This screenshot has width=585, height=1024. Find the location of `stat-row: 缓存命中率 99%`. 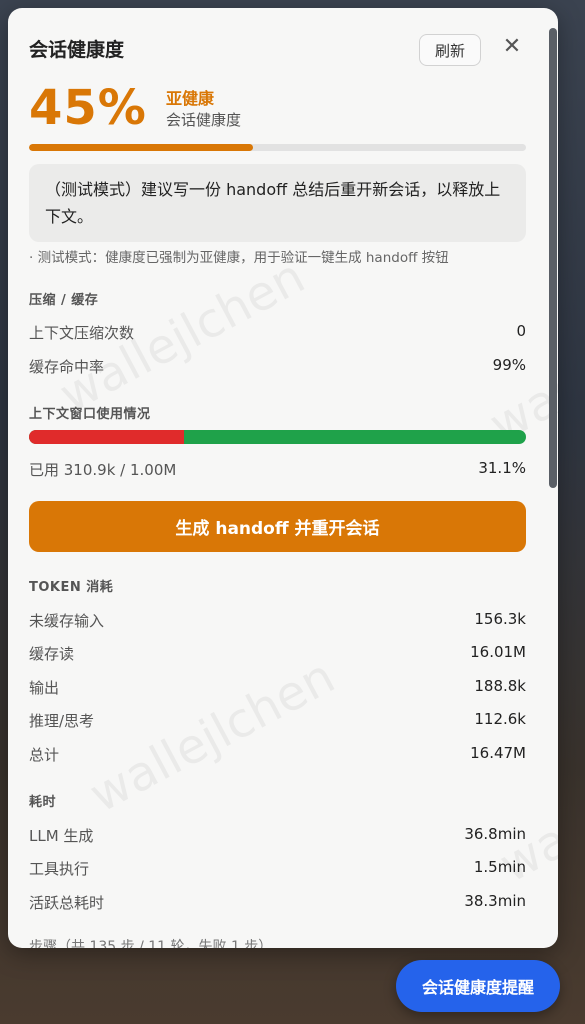

stat-row: 缓存命中率 99% is located at coordinates (277, 368).